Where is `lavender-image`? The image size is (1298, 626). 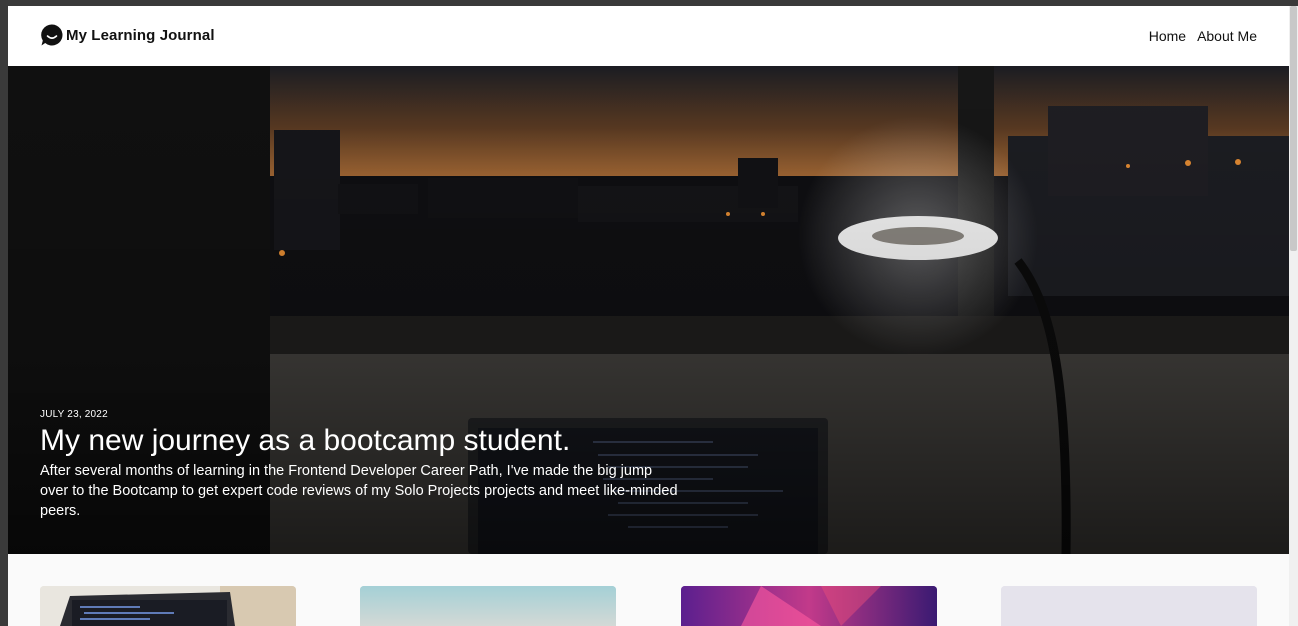
lavender-image is located at coordinates (1129, 606).